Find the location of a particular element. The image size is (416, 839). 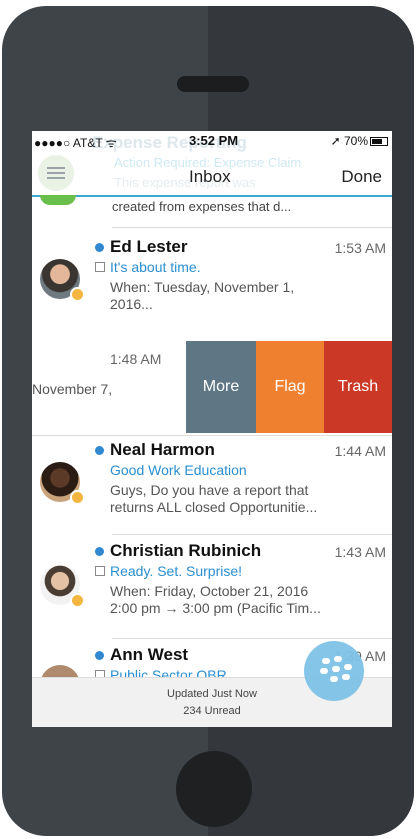

home-button is located at coordinates (214, 789).